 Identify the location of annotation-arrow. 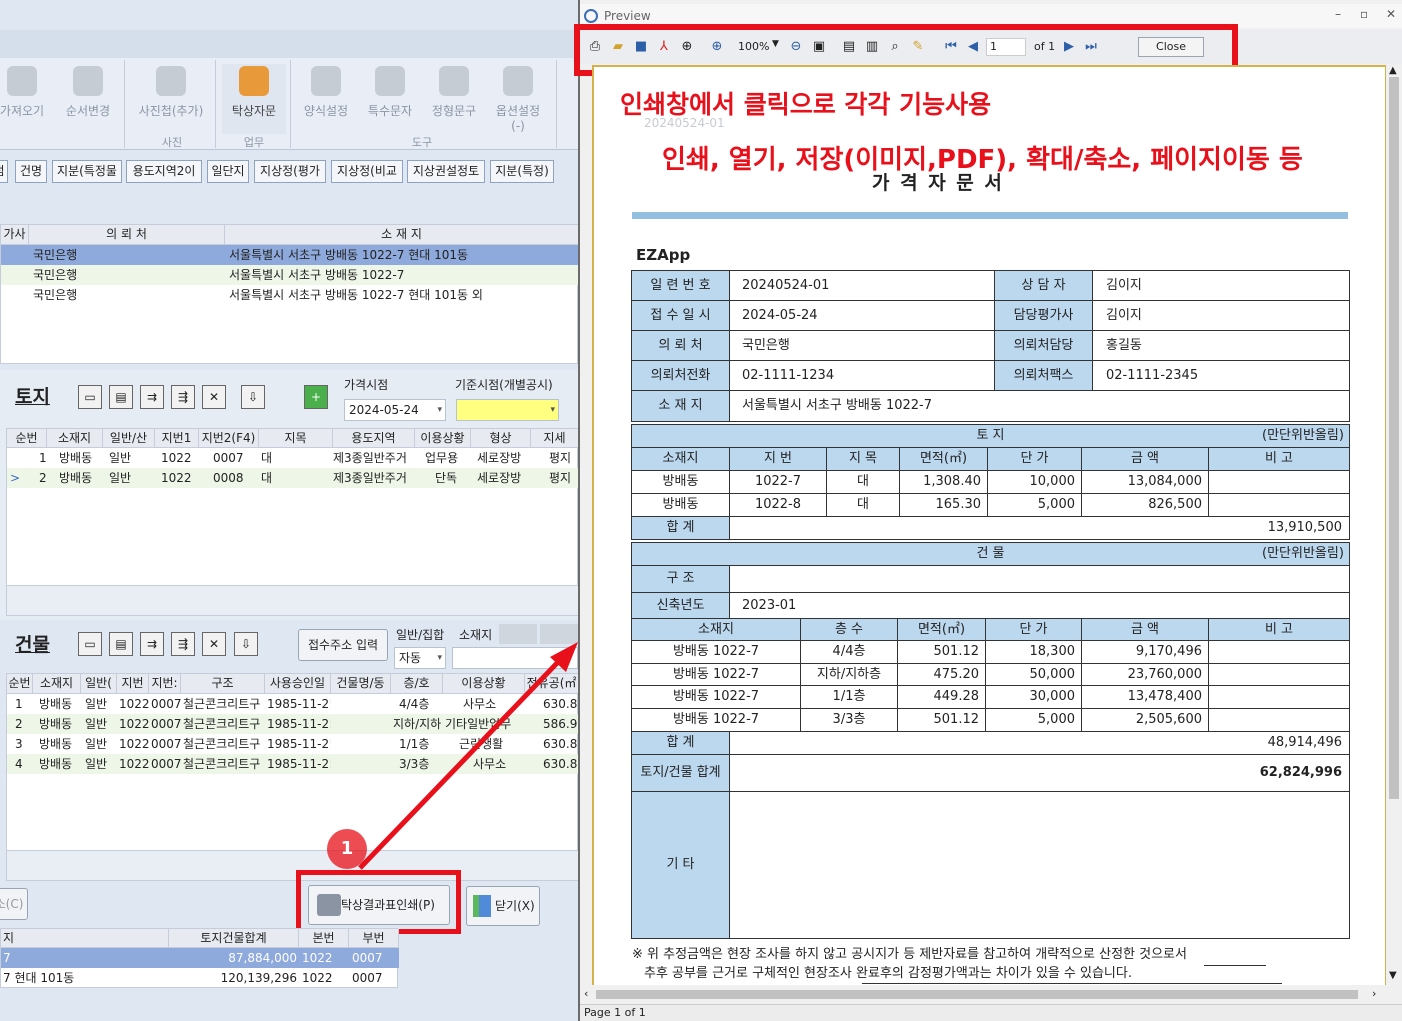
(468, 756).